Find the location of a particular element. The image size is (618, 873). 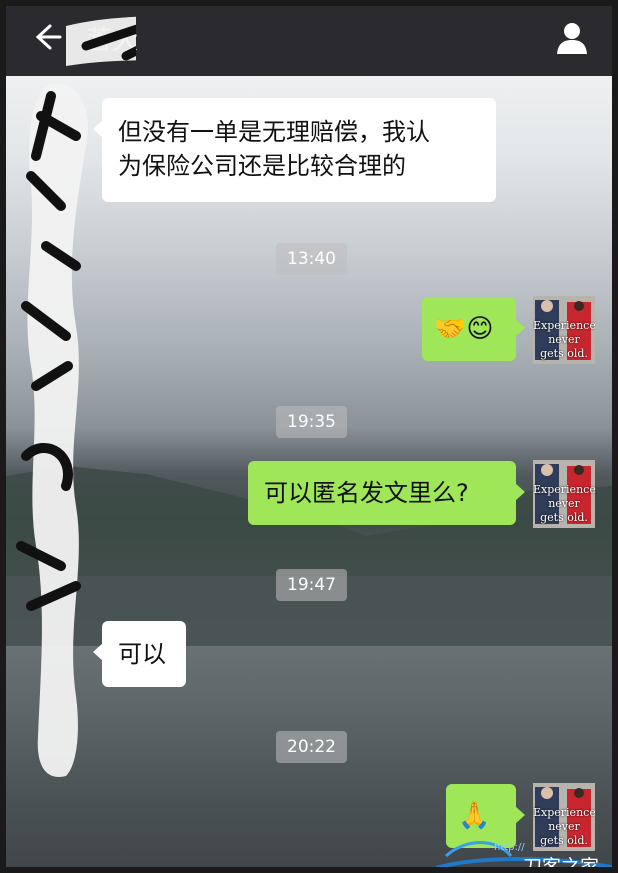

message-bubble-incoming: 但没有一单是无理赔偿，我认 为保险公司还是比较合理的 is located at coordinates (294, 150).